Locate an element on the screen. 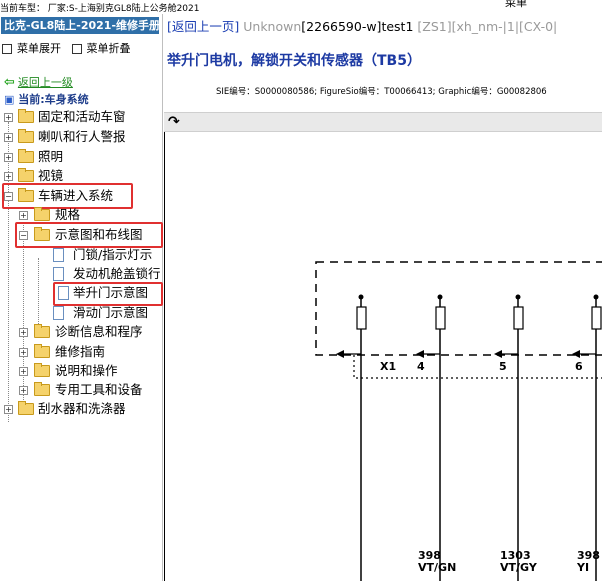 Image resolution: width=602 pixels, height=581 pixels. diagram-toolbar: ↷ is located at coordinates (383, 122).